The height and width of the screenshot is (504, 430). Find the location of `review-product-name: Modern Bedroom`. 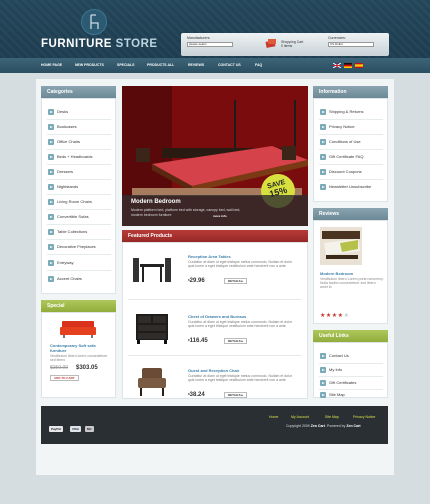

review-product-name: Modern Bedroom is located at coordinates (336, 273).